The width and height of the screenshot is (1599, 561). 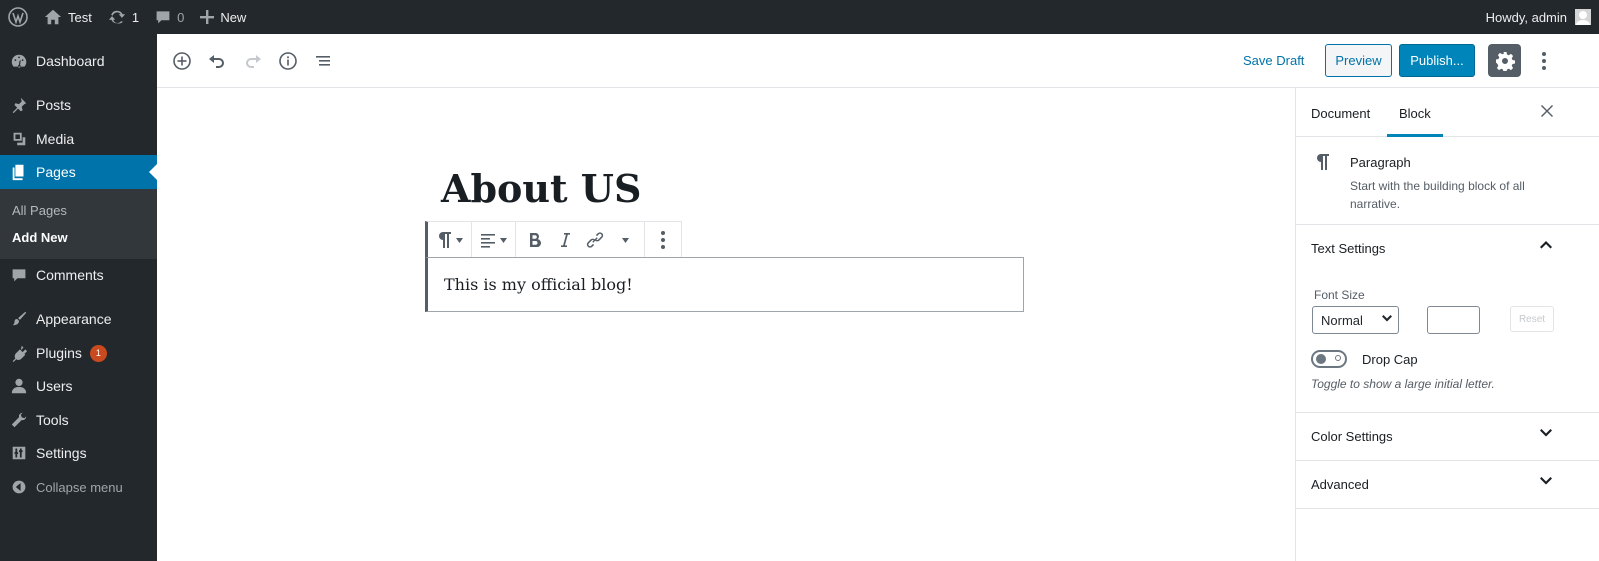 I want to click on menu-tools: Tools, so click(x=78, y=420).